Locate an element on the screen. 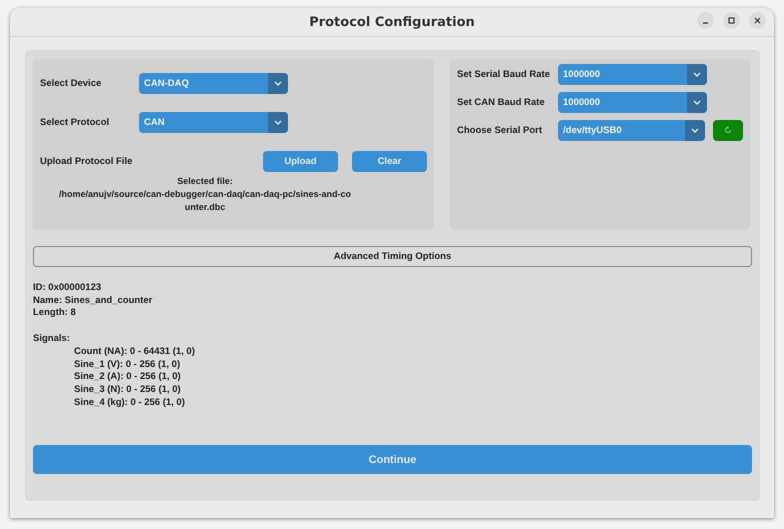 The image size is (784, 529). field-label: Set Serial Baud Rate is located at coordinates (504, 74).